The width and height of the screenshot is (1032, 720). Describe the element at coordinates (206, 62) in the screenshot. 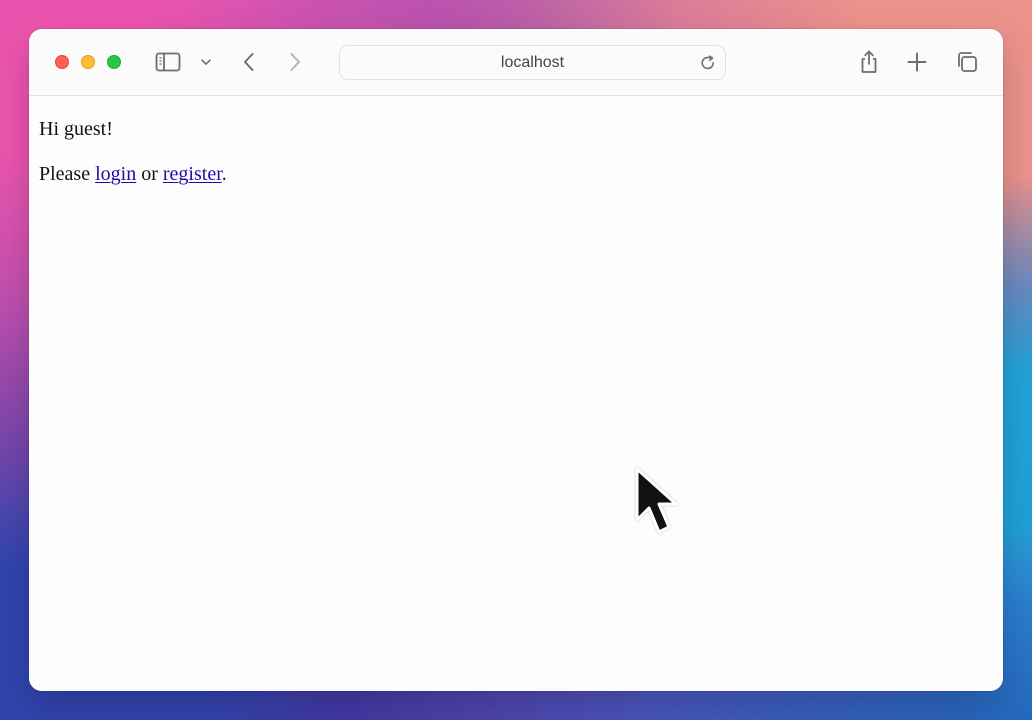

I see `chevron-down-icon` at that location.